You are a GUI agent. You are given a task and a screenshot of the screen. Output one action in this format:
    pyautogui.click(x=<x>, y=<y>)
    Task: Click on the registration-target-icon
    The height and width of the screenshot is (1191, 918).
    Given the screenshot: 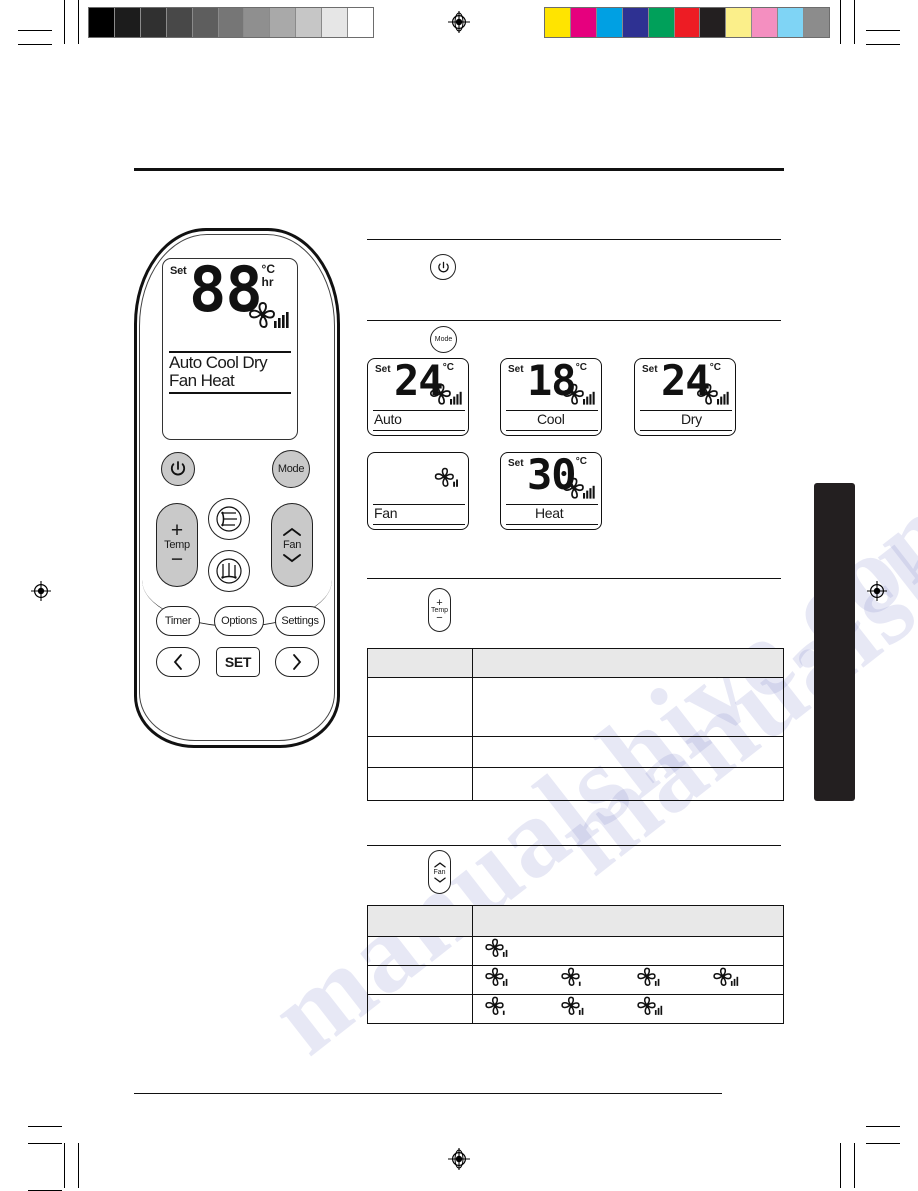 What is the action you would take?
    pyautogui.click(x=459, y=22)
    